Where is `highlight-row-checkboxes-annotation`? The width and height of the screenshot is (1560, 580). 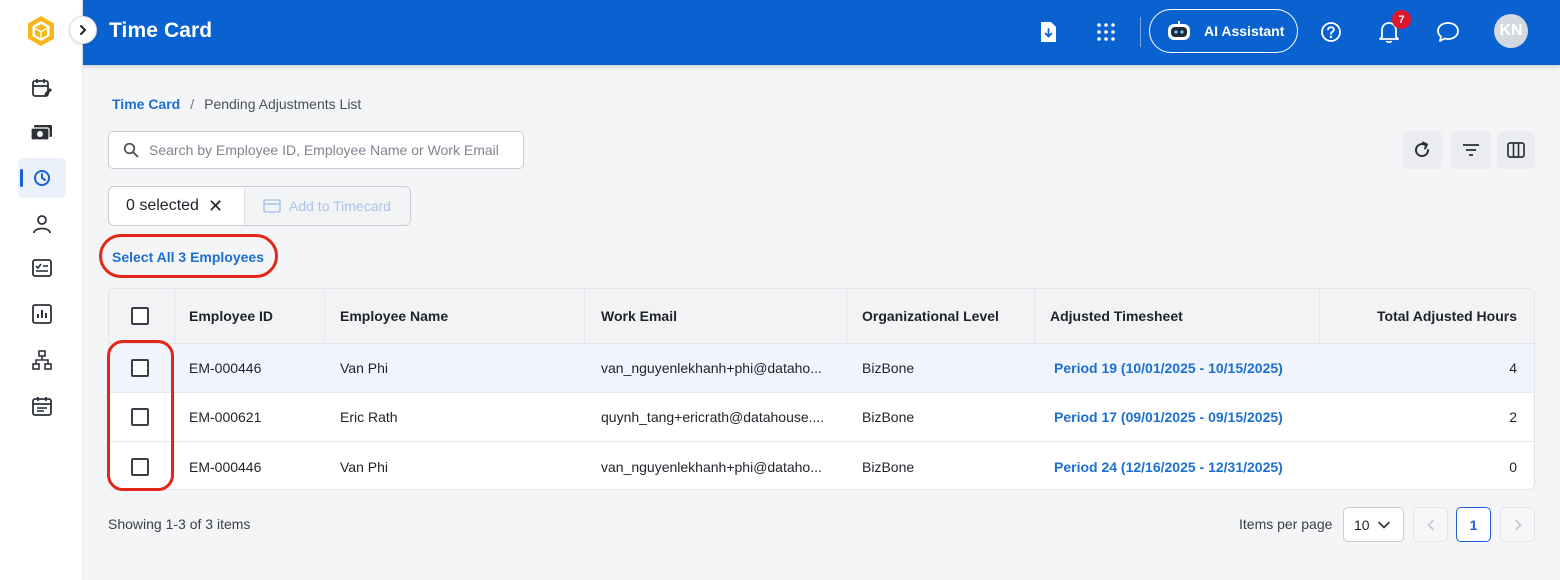 highlight-row-checkboxes-annotation is located at coordinates (140, 415).